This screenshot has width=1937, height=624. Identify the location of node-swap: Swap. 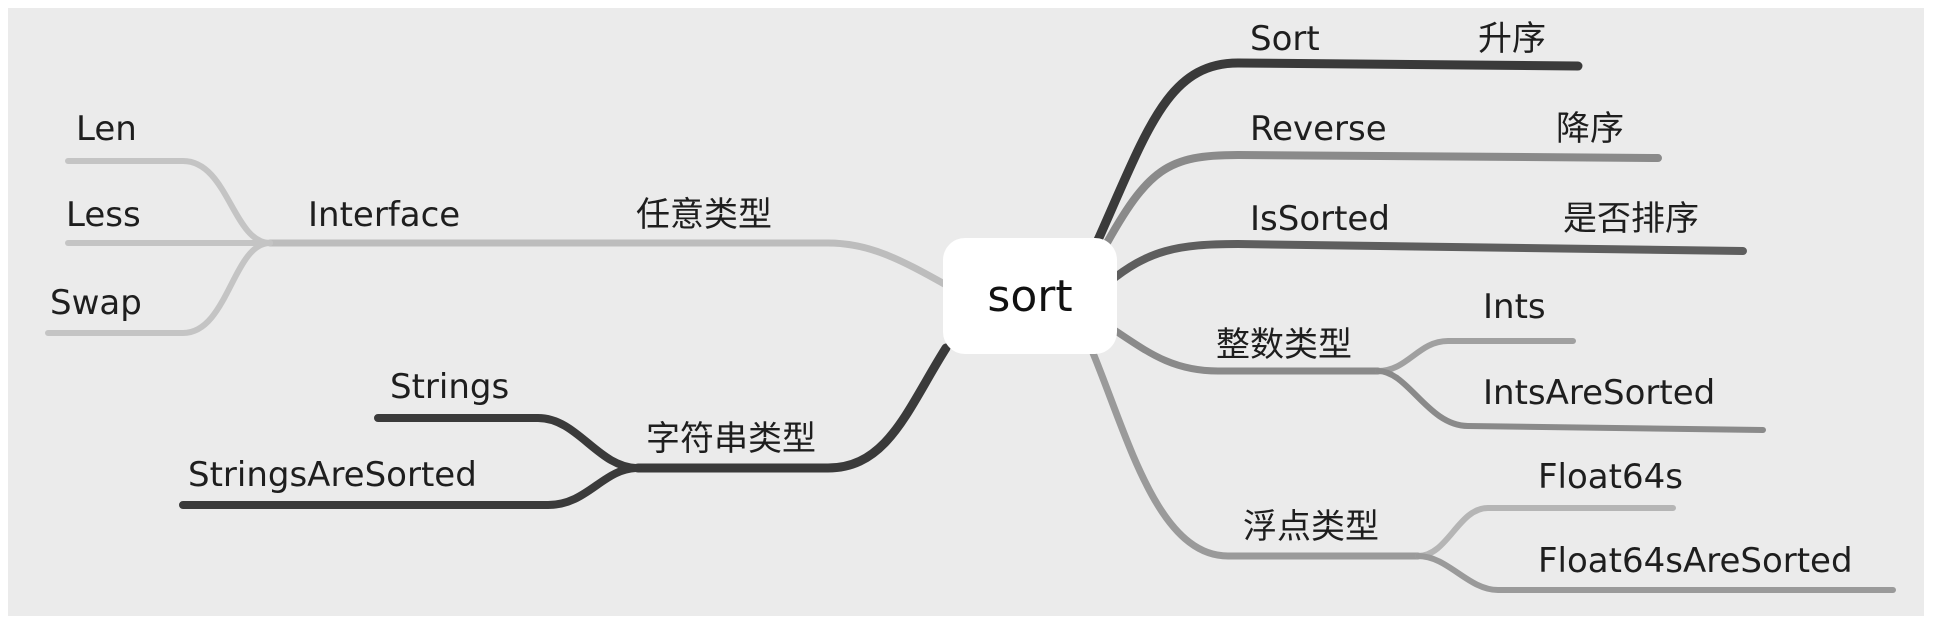
(96, 303).